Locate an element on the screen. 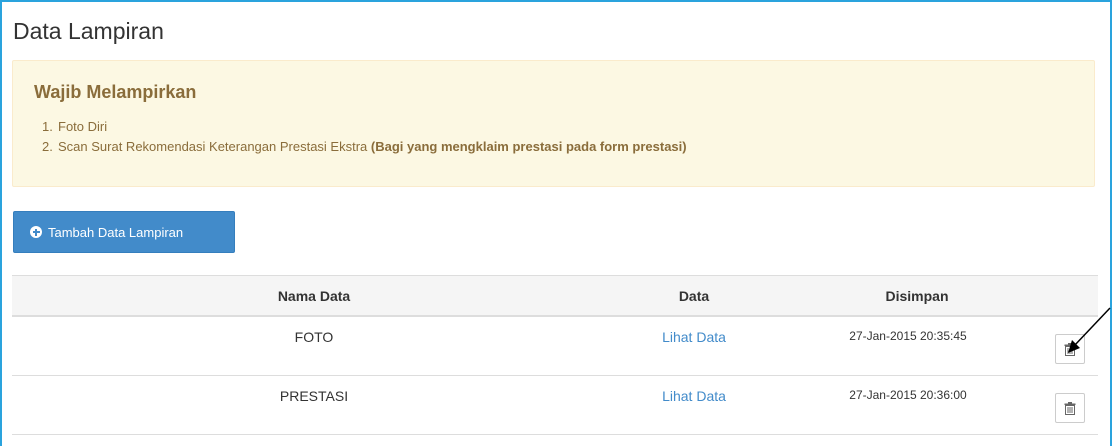 This screenshot has height=448, width=1112. column-header-disimpan: Disimpan is located at coordinates (917, 296).